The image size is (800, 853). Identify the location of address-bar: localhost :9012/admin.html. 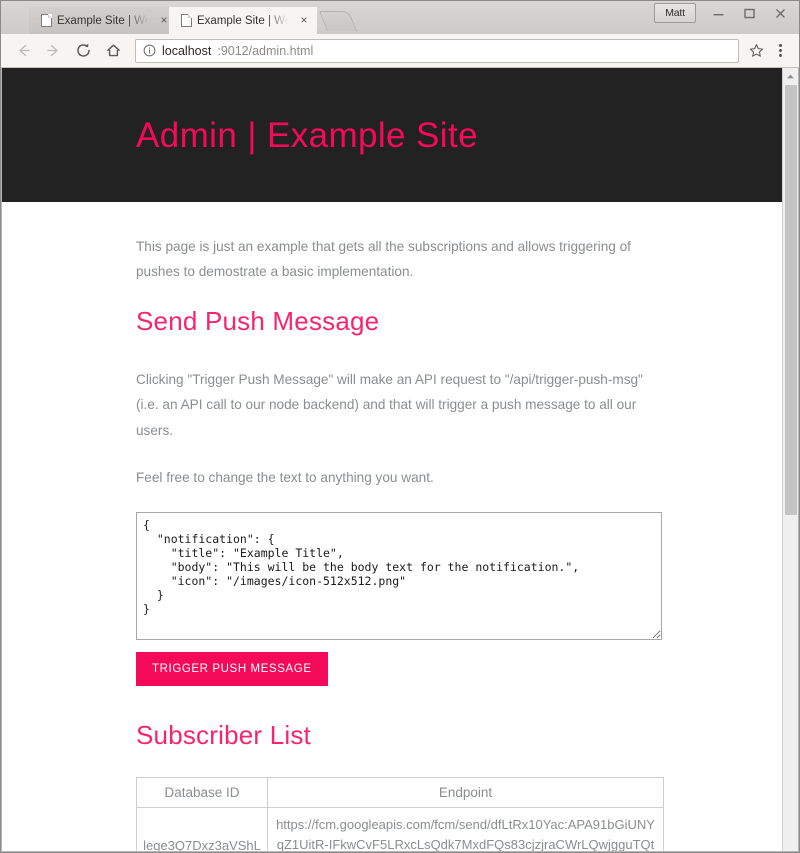
(437, 50).